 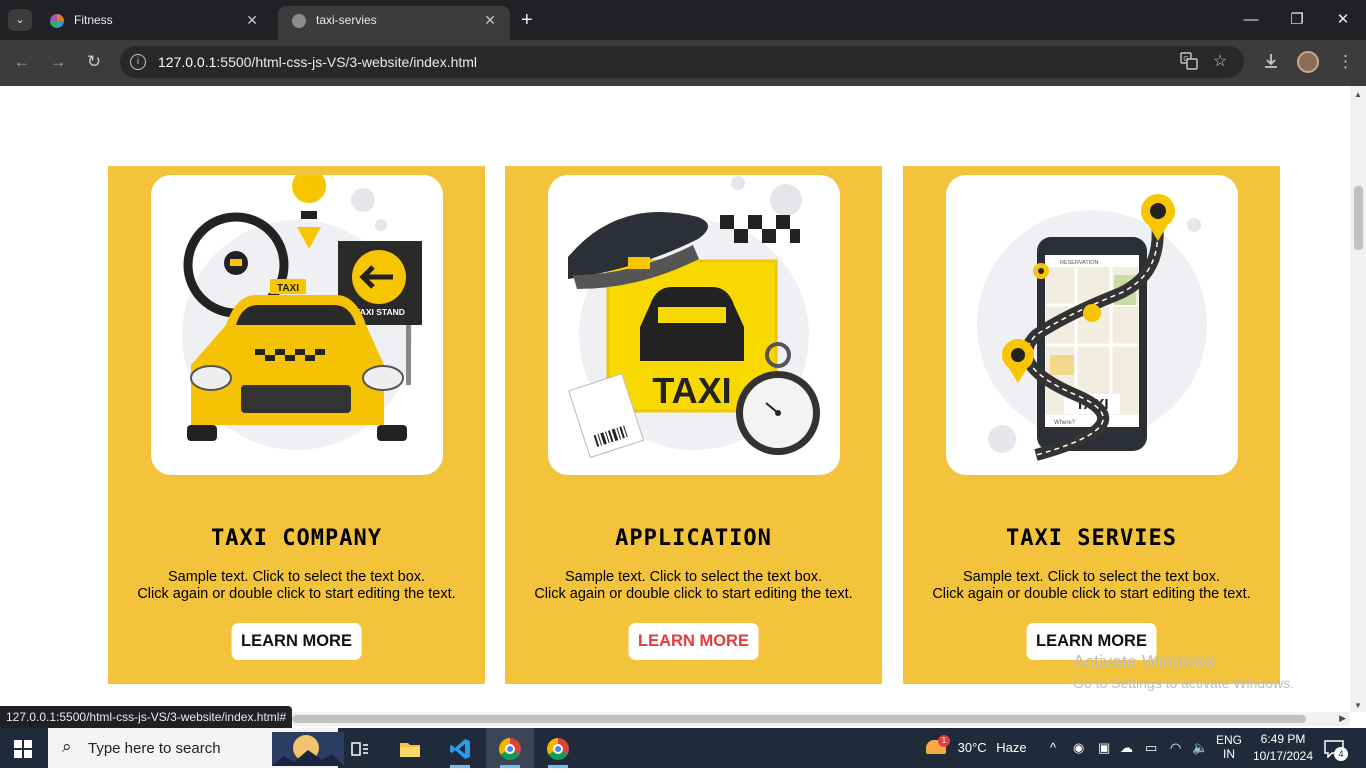 What do you see at coordinates (1358, 218) in the screenshot?
I see `vertical-scroll-thumb` at bounding box center [1358, 218].